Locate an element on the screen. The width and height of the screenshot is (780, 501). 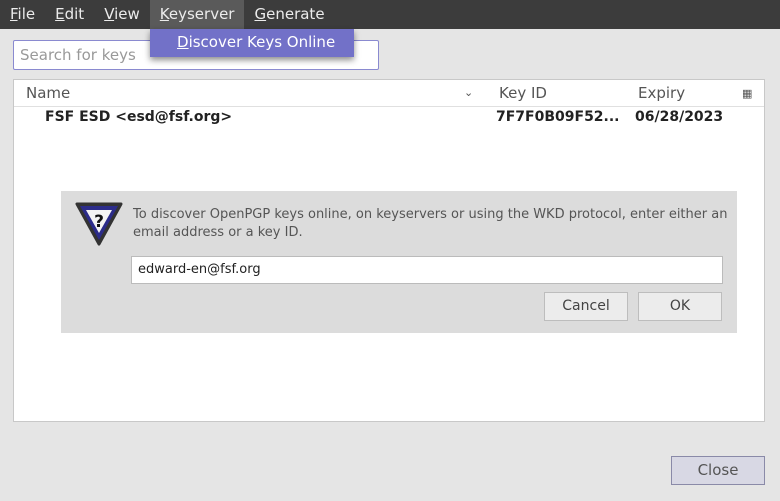
column-expiry: Expiry is located at coordinates (661, 93).